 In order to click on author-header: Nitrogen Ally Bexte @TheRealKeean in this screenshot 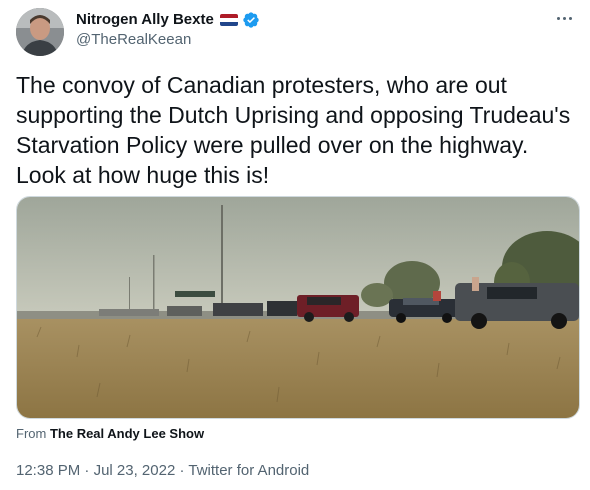, I will do `click(168, 30)`.